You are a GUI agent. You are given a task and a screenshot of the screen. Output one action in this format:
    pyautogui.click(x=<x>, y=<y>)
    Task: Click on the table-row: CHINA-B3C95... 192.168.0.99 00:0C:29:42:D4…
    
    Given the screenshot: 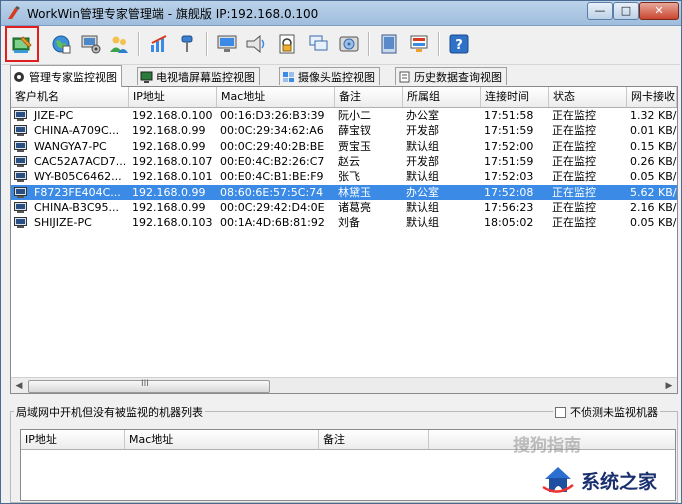 What is the action you would take?
    pyautogui.click(x=344, y=207)
    